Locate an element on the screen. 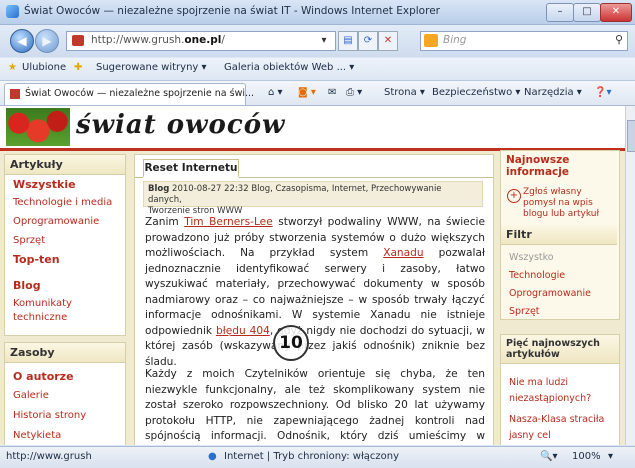 This screenshot has height=468, width=635. sidebar-link-galleries: Galerie is located at coordinates (31, 395).